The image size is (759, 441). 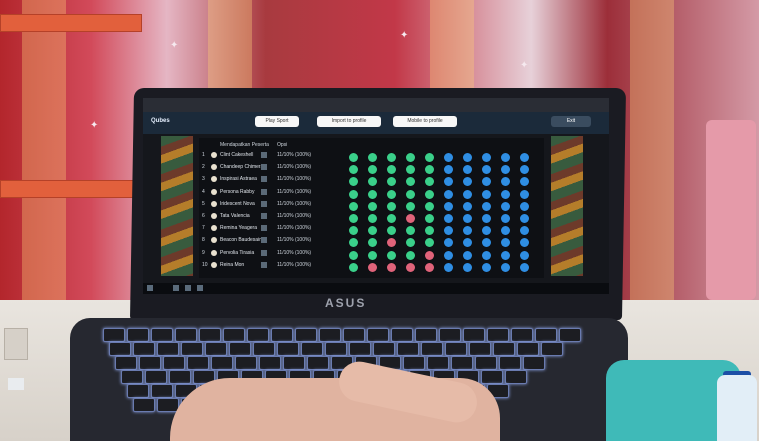 I want to click on start-icon, so click(x=150, y=288).